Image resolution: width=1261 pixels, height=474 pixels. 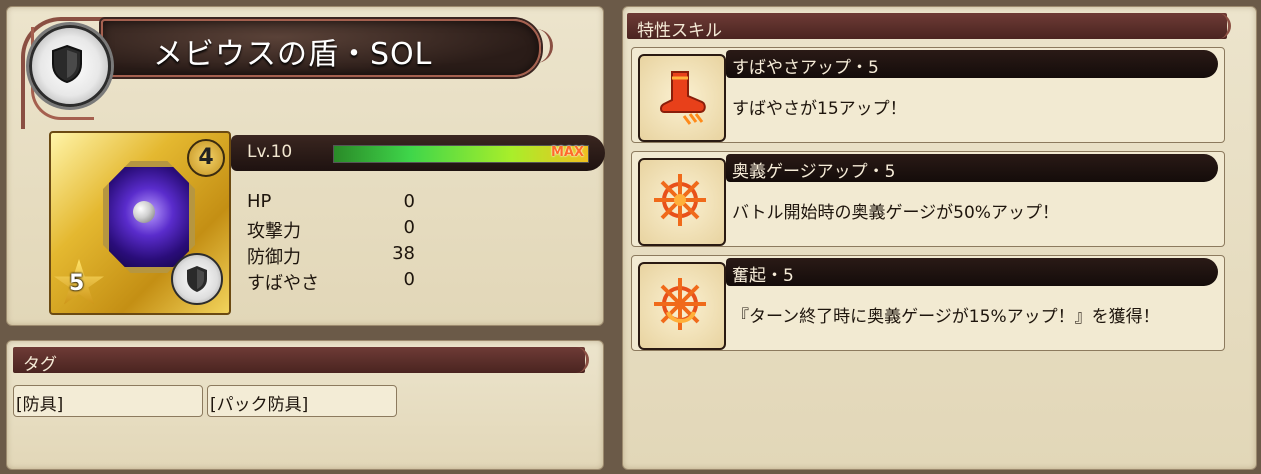 What do you see at coordinates (274, 231) in the screenshot?
I see `stat-label: 攻撃力` at bounding box center [274, 231].